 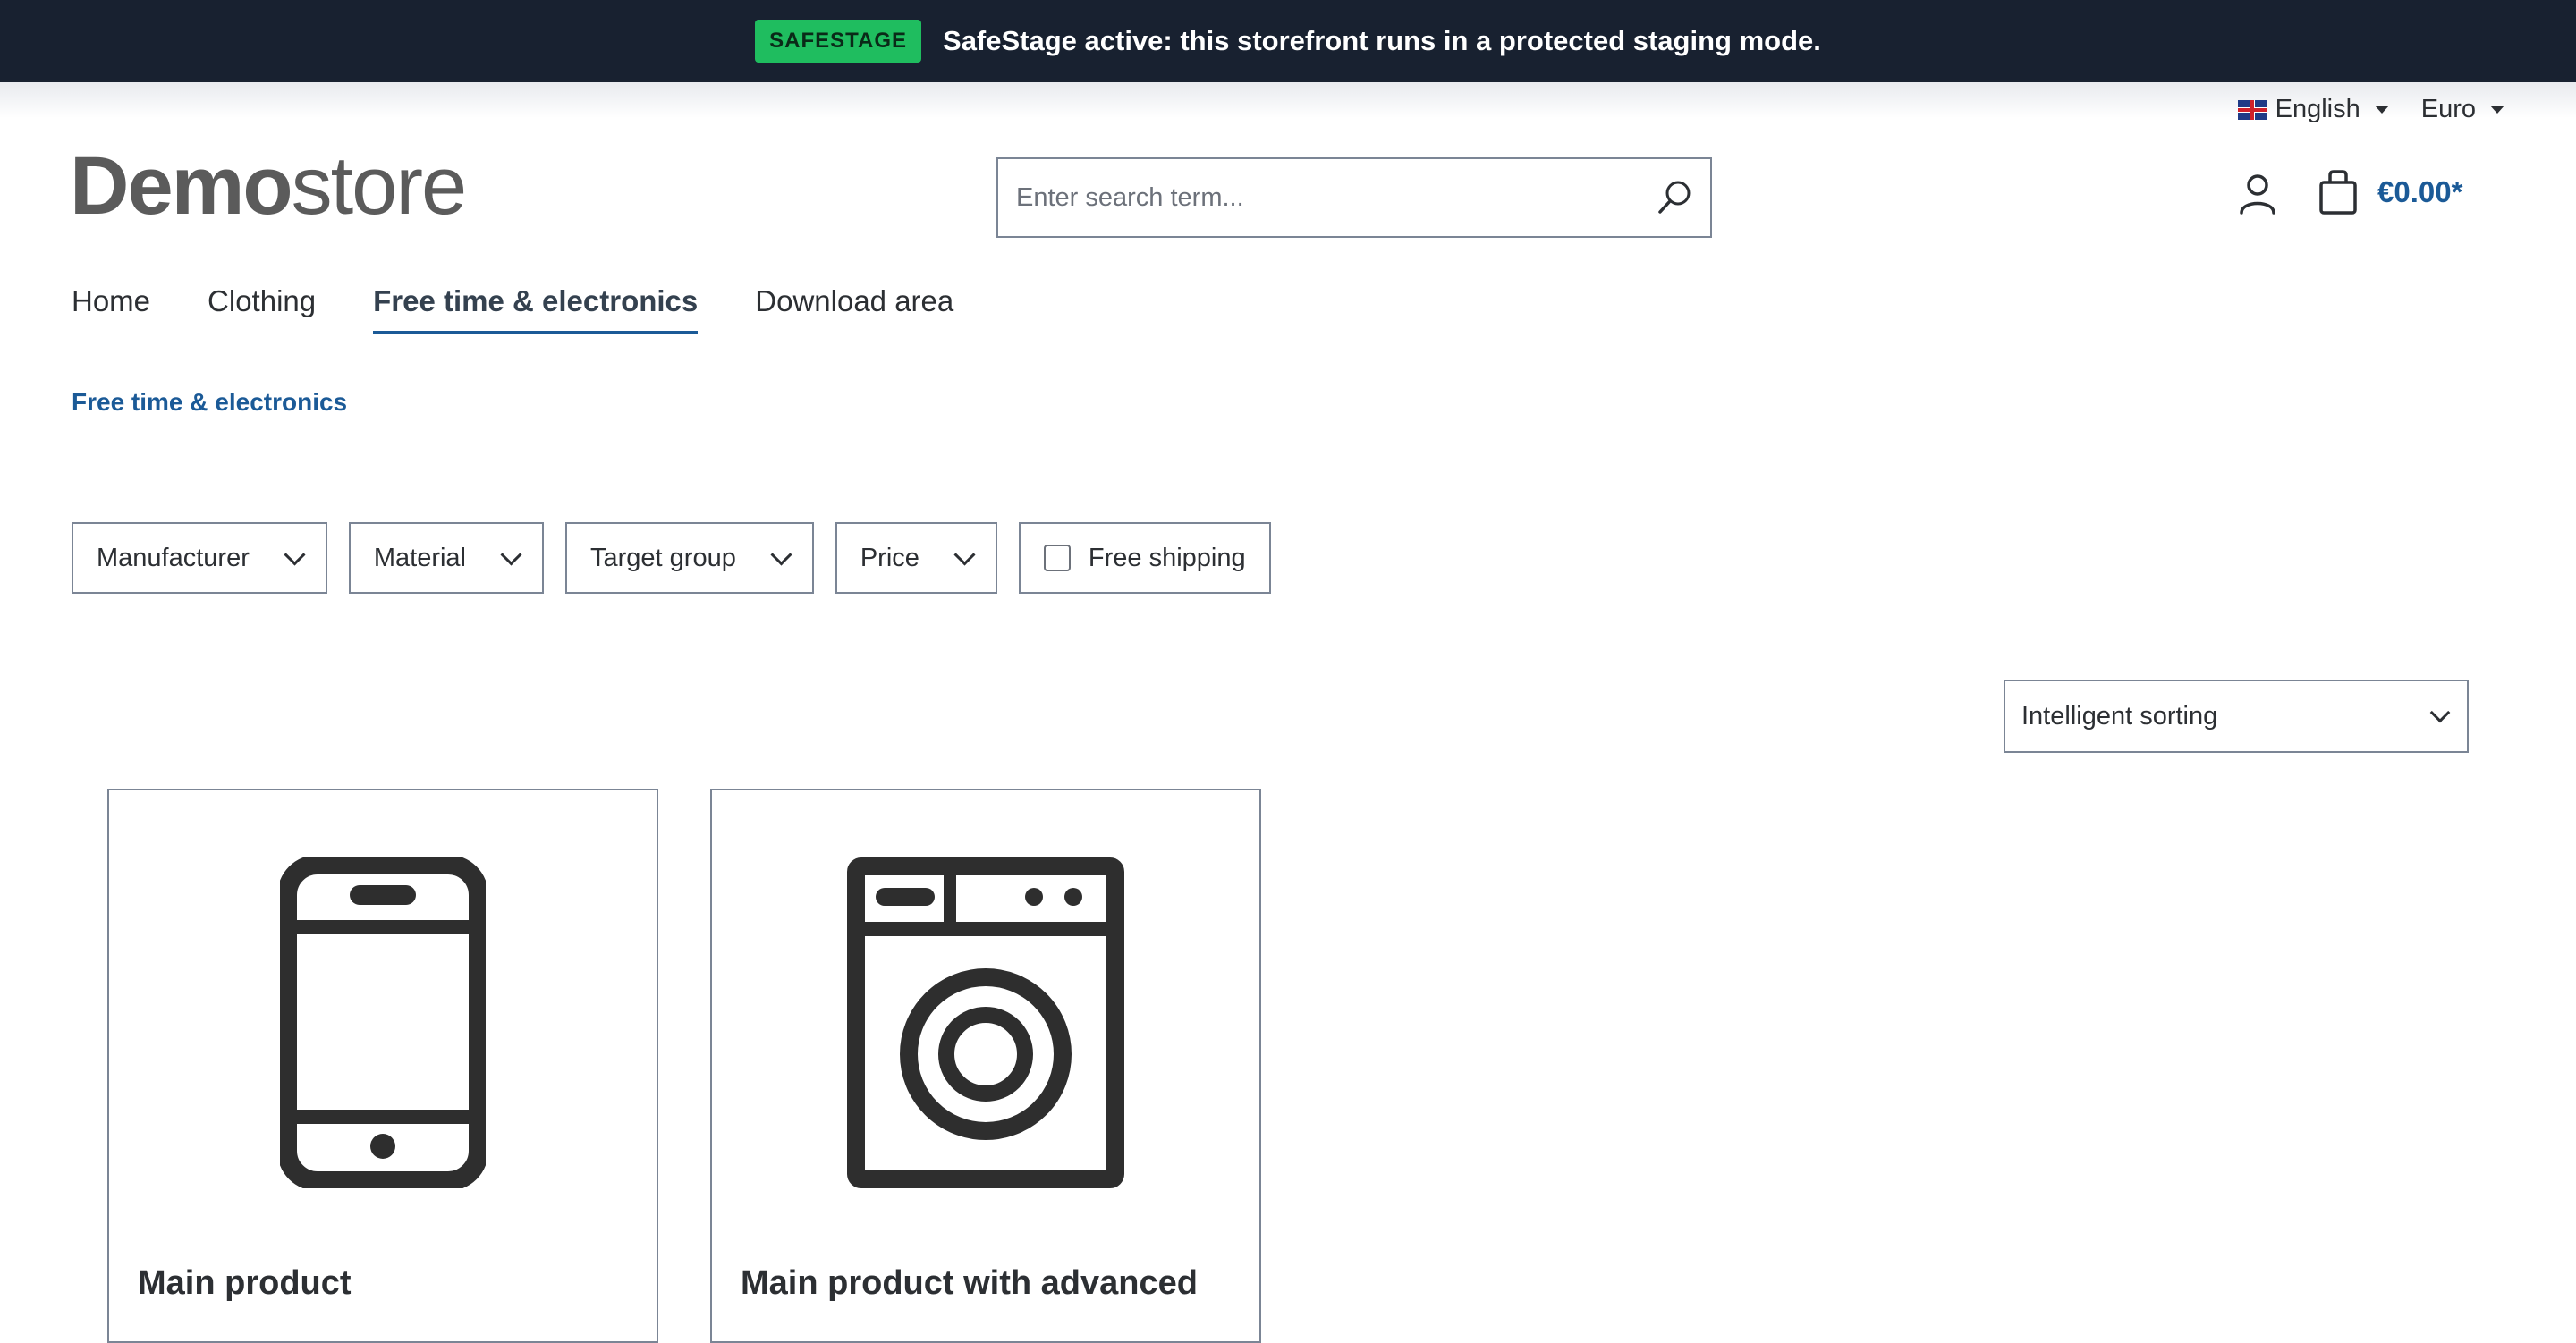 What do you see at coordinates (420, 557) in the screenshot?
I see `filter-label: Material` at bounding box center [420, 557].